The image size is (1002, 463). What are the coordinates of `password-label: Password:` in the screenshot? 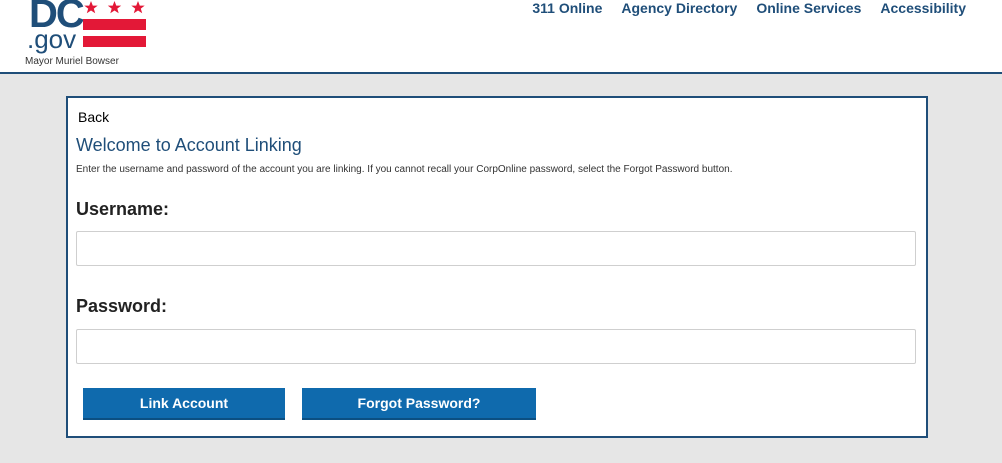 It's located at (122, 306).